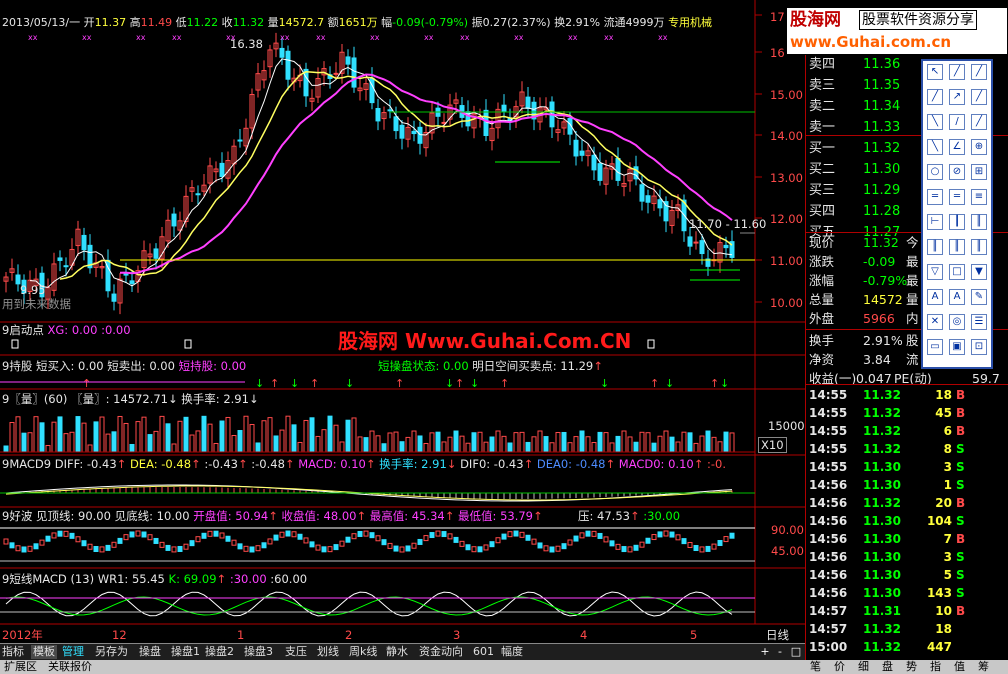  I want to click on angle-icon: ∠, so click(957, 147).